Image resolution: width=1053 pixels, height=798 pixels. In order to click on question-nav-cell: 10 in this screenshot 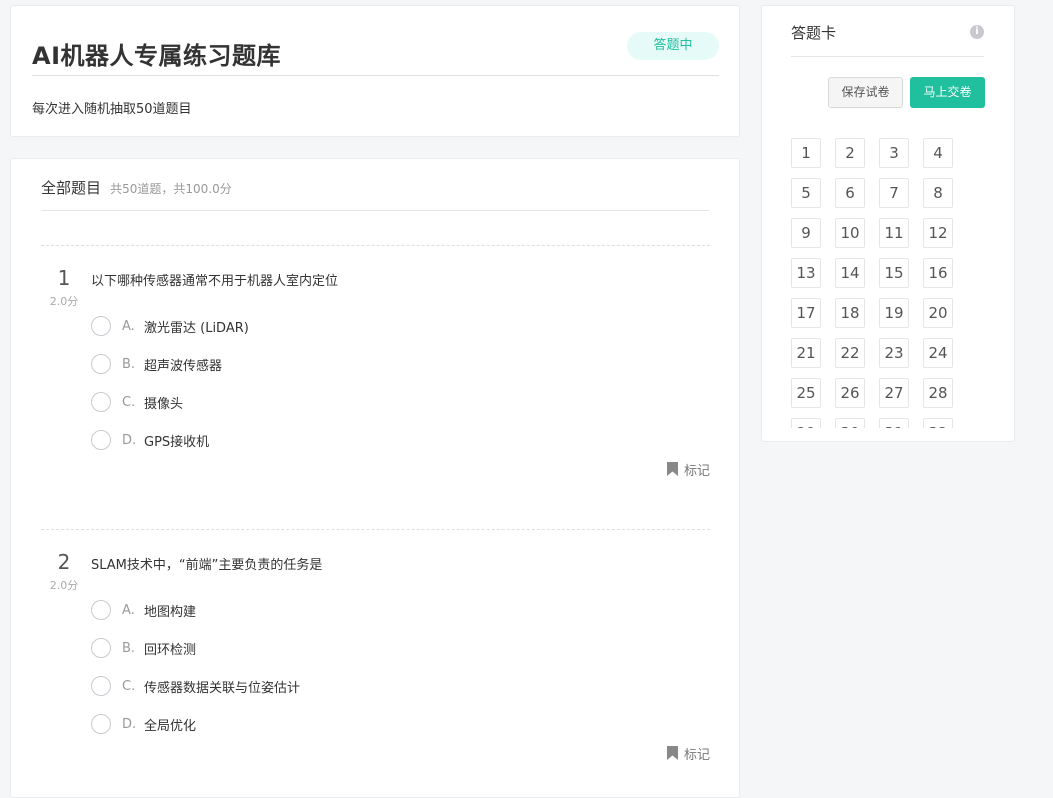, I will do `click(850, 233)`.